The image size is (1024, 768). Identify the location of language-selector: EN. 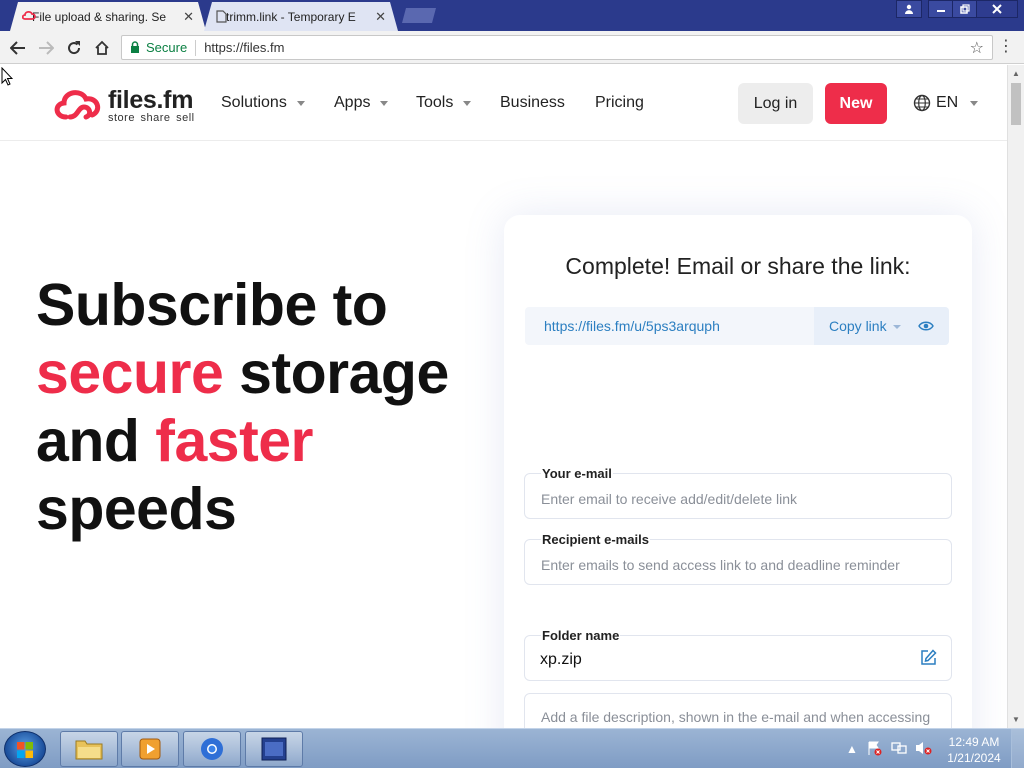
(946, 103).